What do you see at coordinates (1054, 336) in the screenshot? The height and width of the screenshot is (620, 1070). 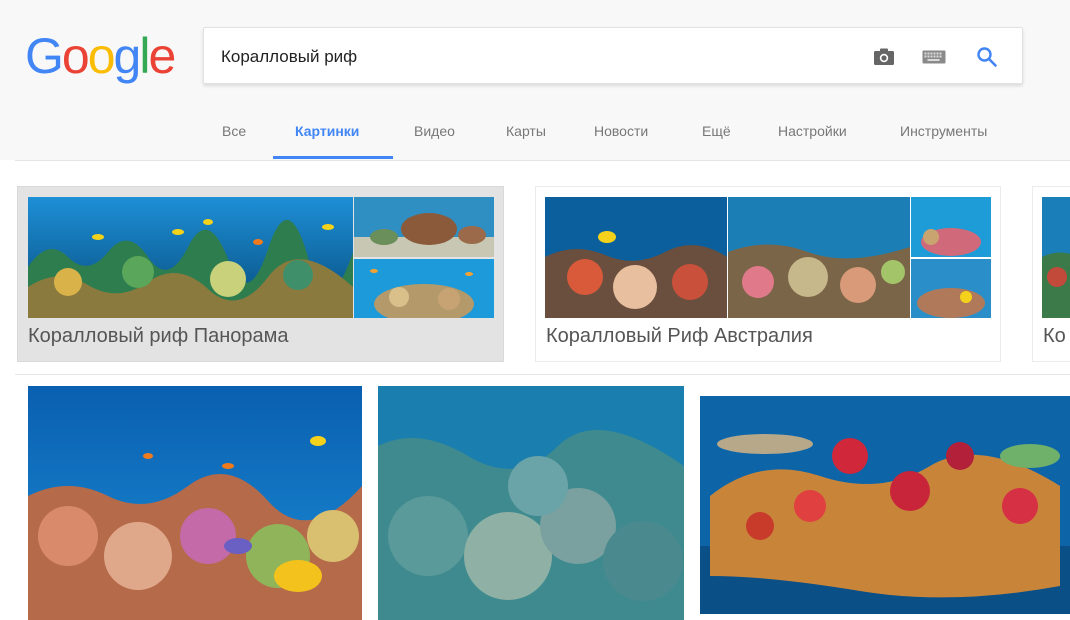 I see `collection-label: Ко` at bounding box center [1054, 336].